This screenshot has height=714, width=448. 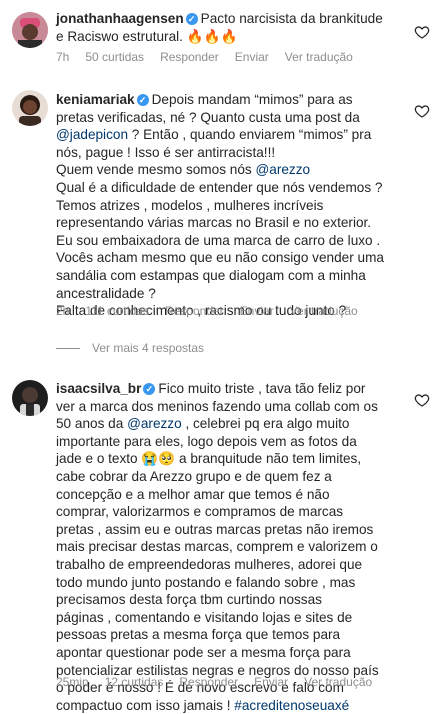 I want to click on view-more-replies-button: Ver mais 4 respostas, so click(x=130, y=348).